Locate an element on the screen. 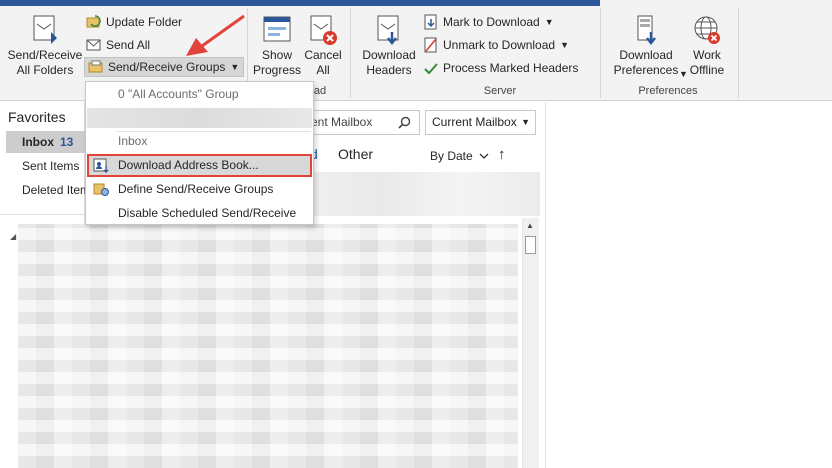 This screenshot has width=832, height=468. send-receive-groups-button: Send/Receive Groups ▼ is located at coordinates (164, 67).